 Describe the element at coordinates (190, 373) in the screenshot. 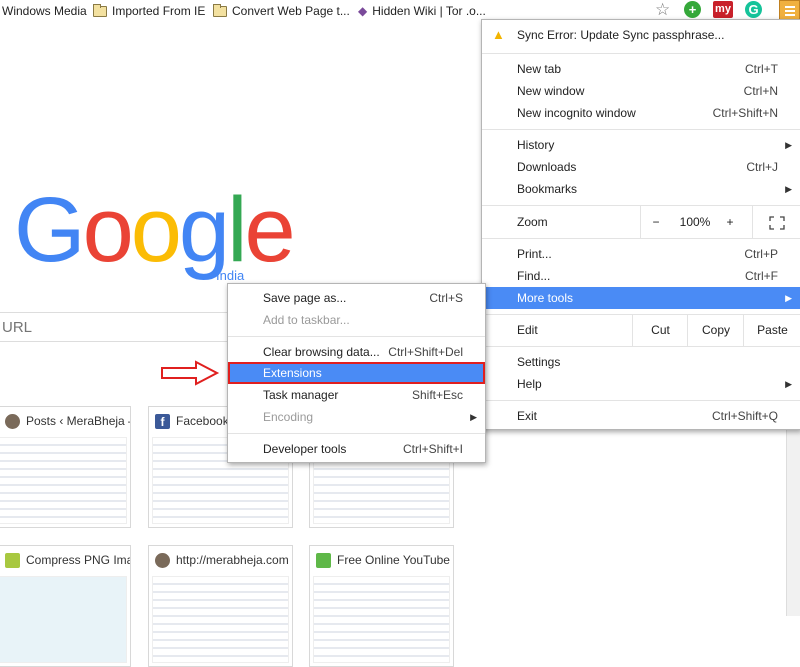

I see `annotation-arrow-icon` at that location.